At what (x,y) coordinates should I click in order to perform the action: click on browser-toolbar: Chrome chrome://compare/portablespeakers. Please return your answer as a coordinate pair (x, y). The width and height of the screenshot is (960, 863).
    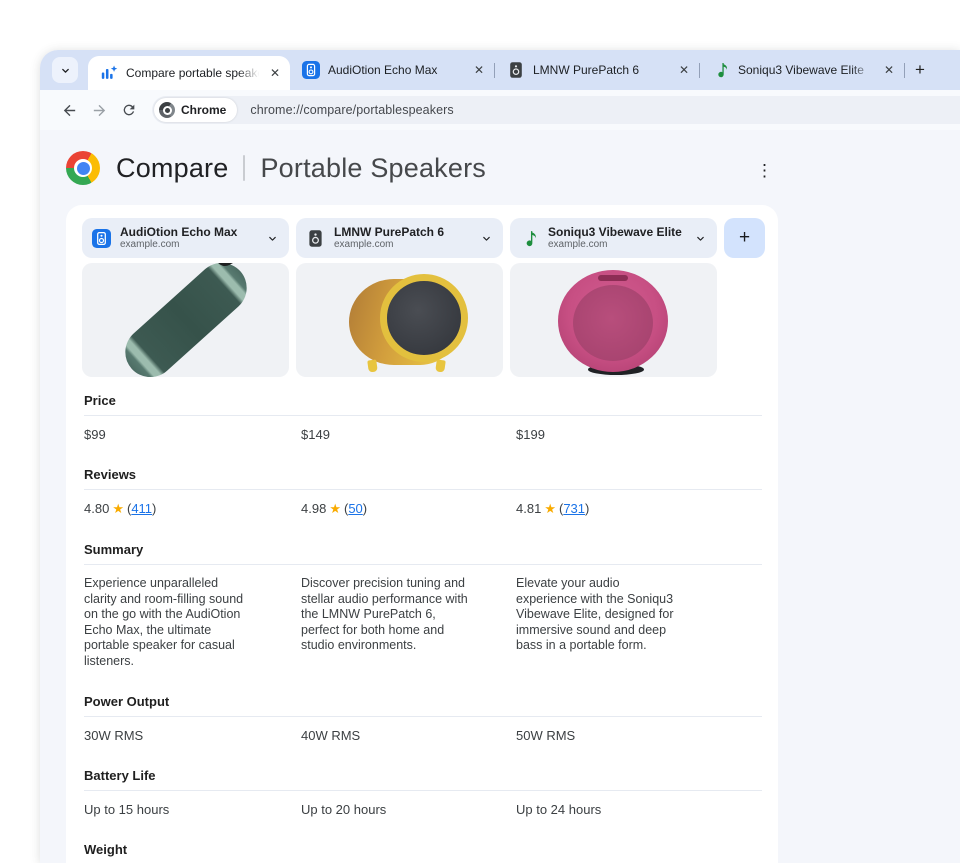
    Looking at the image, I should click on (500, 110).